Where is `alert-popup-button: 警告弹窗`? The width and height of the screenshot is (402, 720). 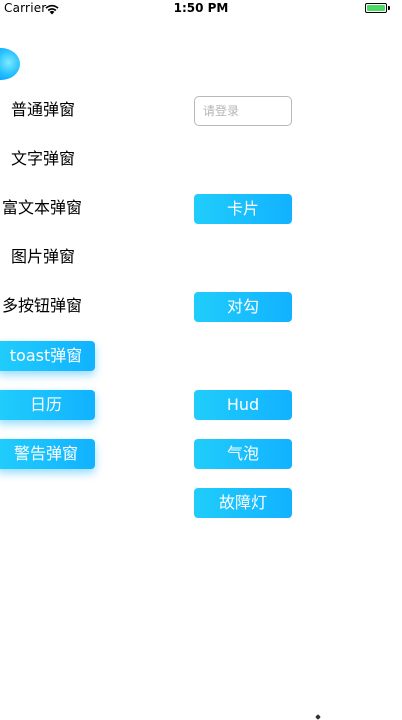 alert-popup-button: 警告弹窗 is located at coordinates (47, 454).